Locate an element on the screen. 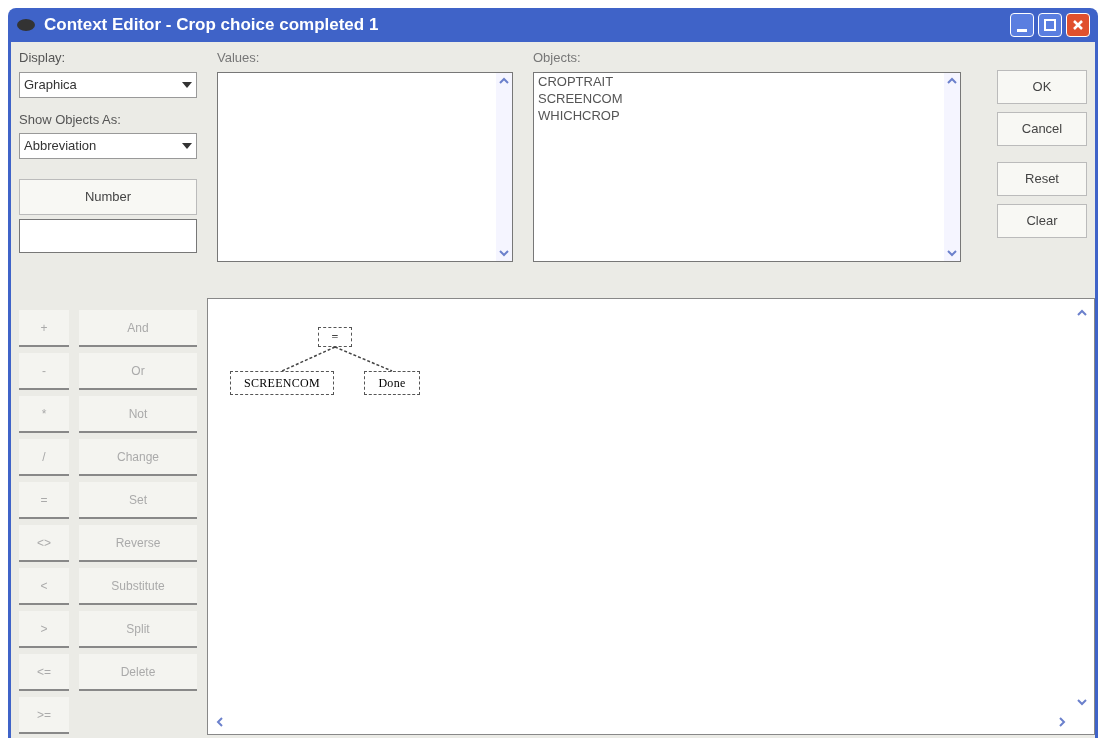 Image resolution: width=1098 pixels, height=738 pixels. operator-button: - is located at coordinates (44, 371).